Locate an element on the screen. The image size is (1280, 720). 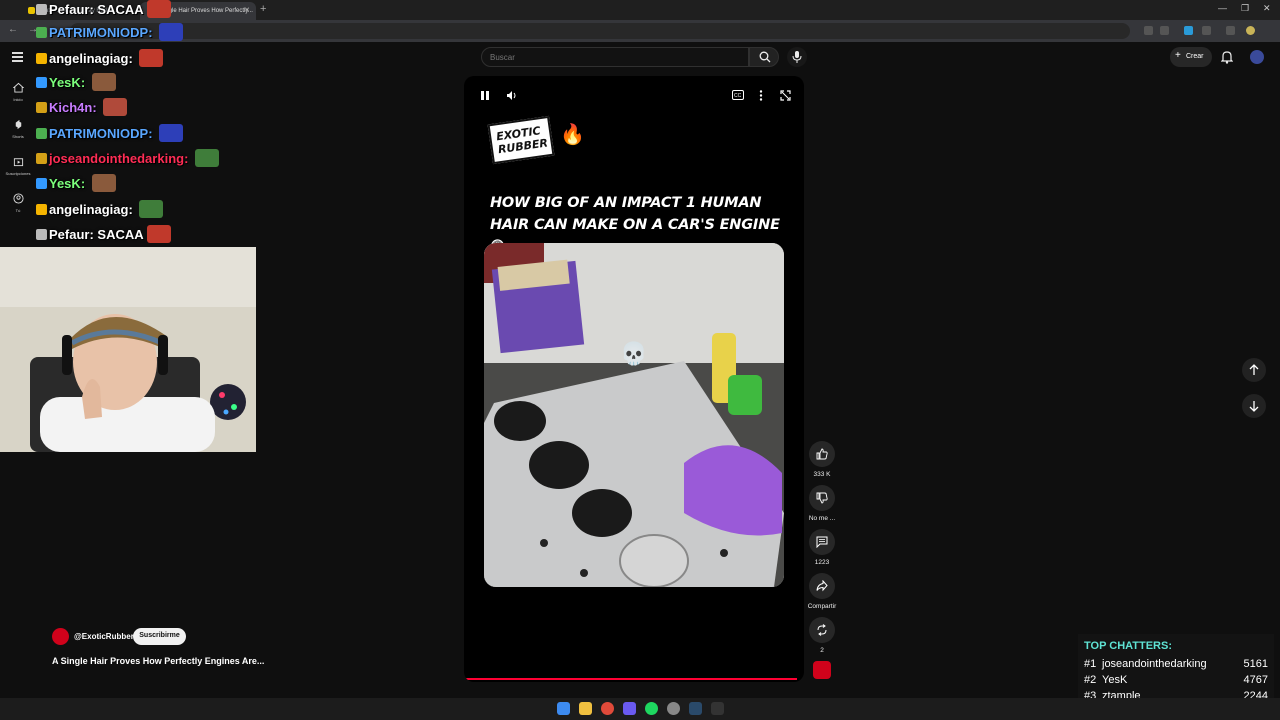
youtube-header: Buscar + Crear is located at coordinates (640, 58).